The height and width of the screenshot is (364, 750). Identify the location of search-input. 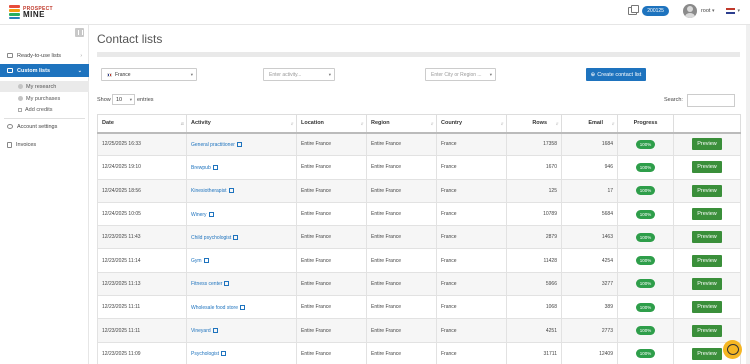
(711, 100).